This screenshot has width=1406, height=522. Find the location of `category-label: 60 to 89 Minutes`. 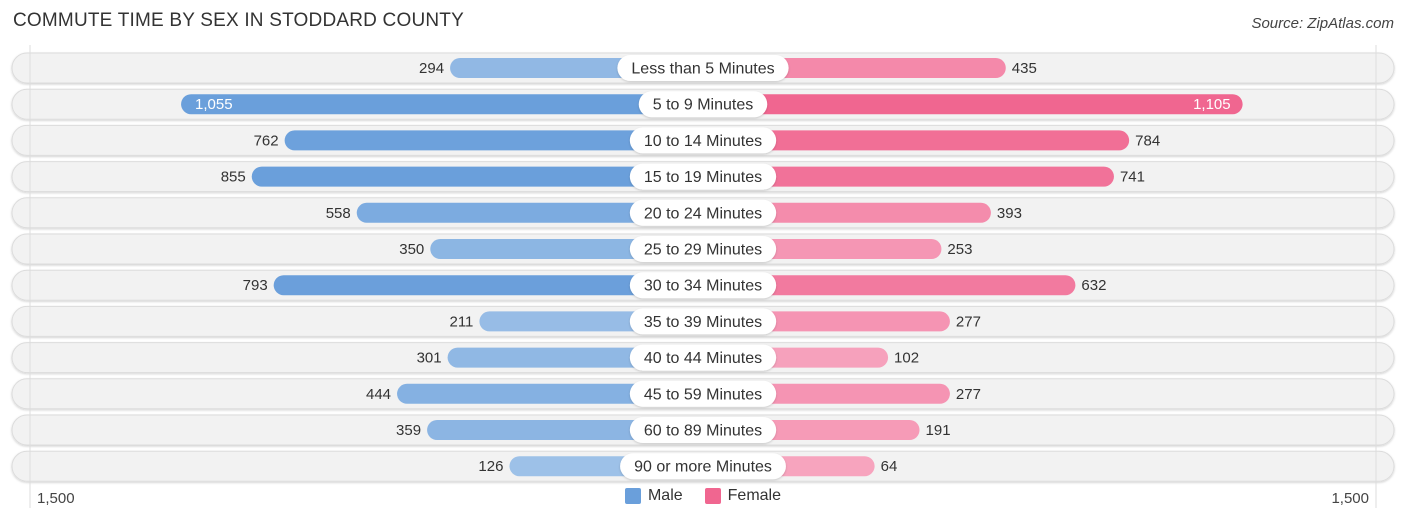

category-label: 60 to 89 Minutes is located at coordinates (703, 430).